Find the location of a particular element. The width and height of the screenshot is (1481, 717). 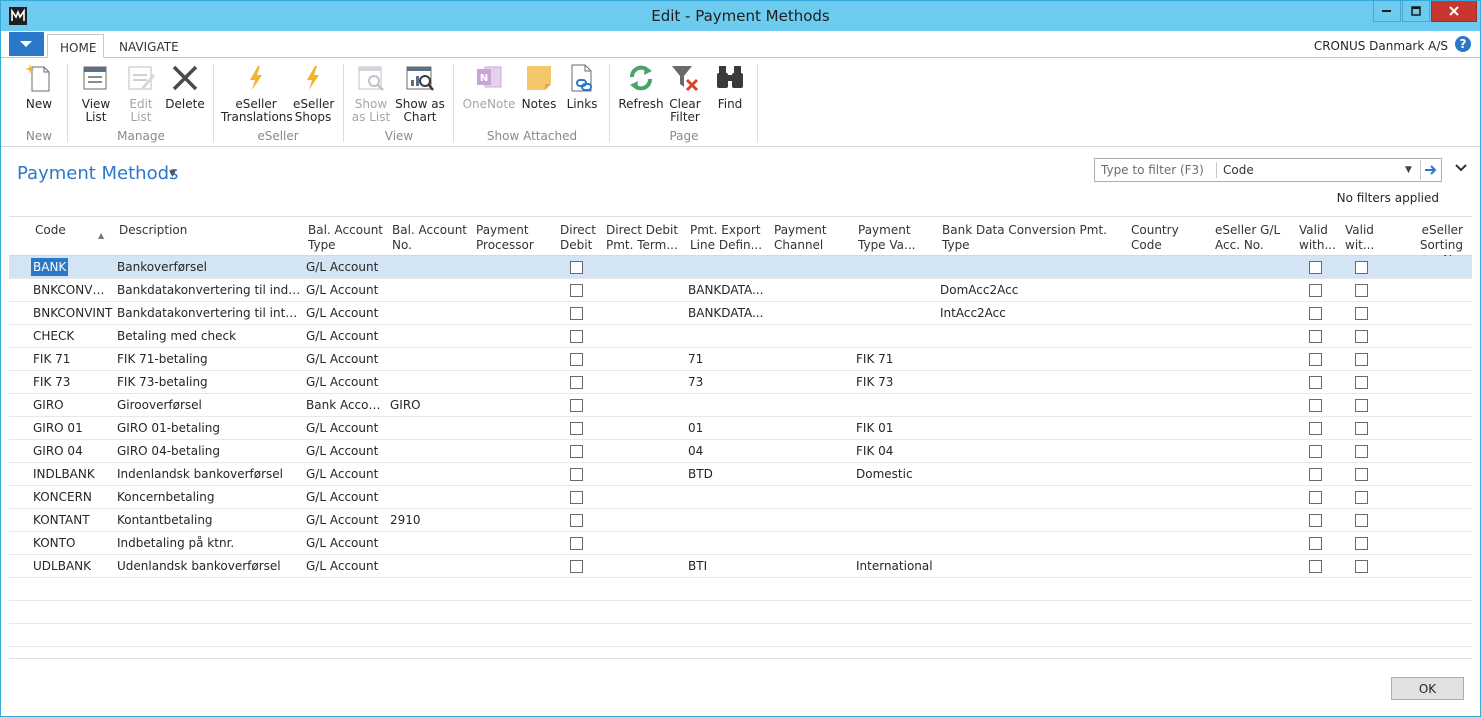

cell-code: FIK 73 is located at coordinates (73, 382).